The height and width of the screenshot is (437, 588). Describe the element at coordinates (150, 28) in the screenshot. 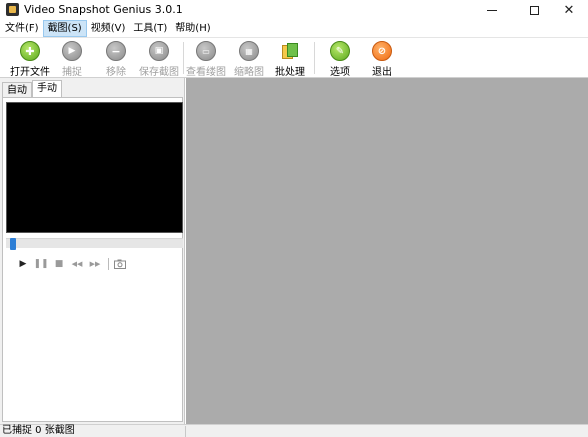

I see `menu-tools: 工具(T)` at that location.